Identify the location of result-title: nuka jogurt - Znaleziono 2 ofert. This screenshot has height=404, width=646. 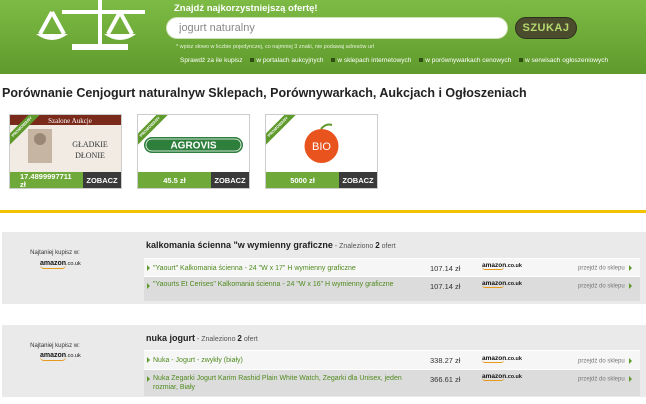
(202, 338).